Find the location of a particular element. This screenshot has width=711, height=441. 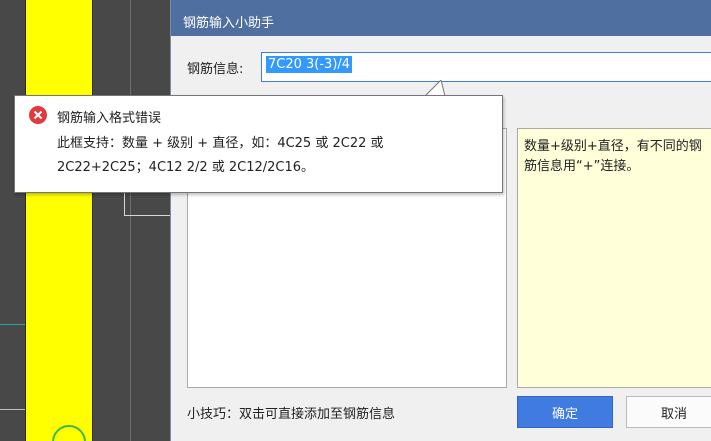

dialog-titlebar: 钢筋输入小助手 is located at coordinates (441, 18).